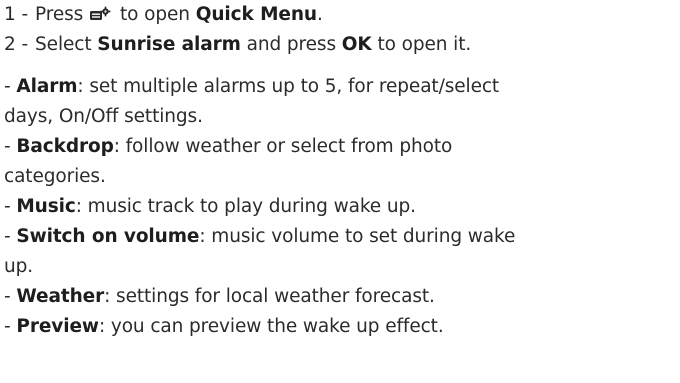 The height and width of the screenshot is (383, 680). I want to click on quick-menu-icon, so click(100, 13).